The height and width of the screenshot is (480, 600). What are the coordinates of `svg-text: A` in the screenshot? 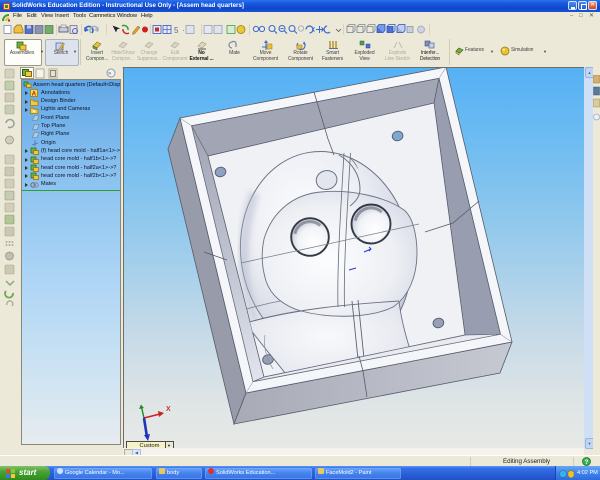 It's located at (34, 95).